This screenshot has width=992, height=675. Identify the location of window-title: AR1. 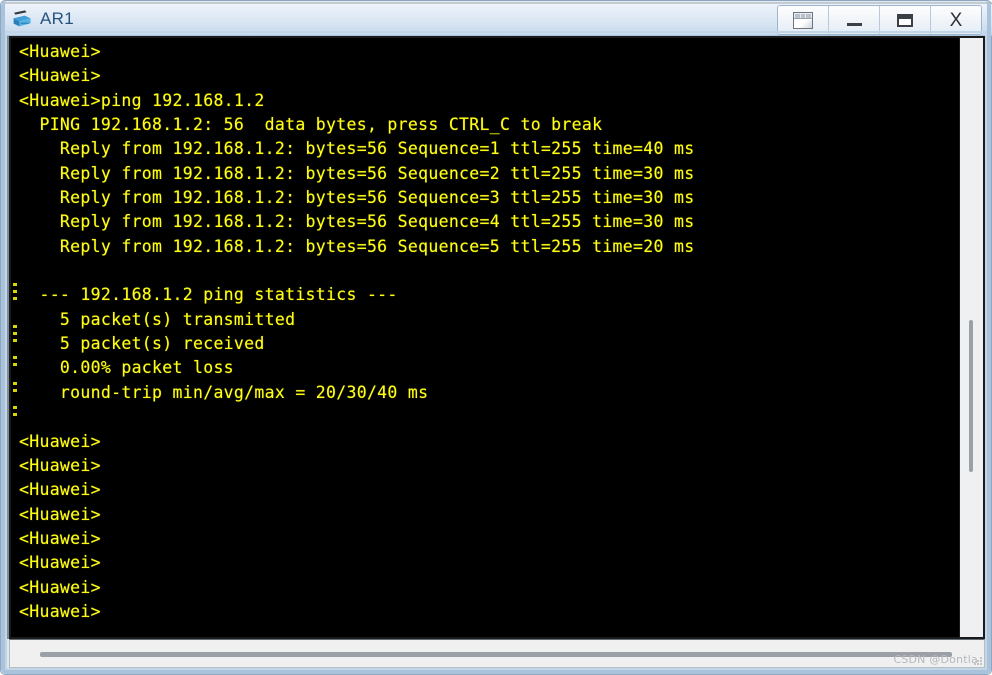
(57, 18).